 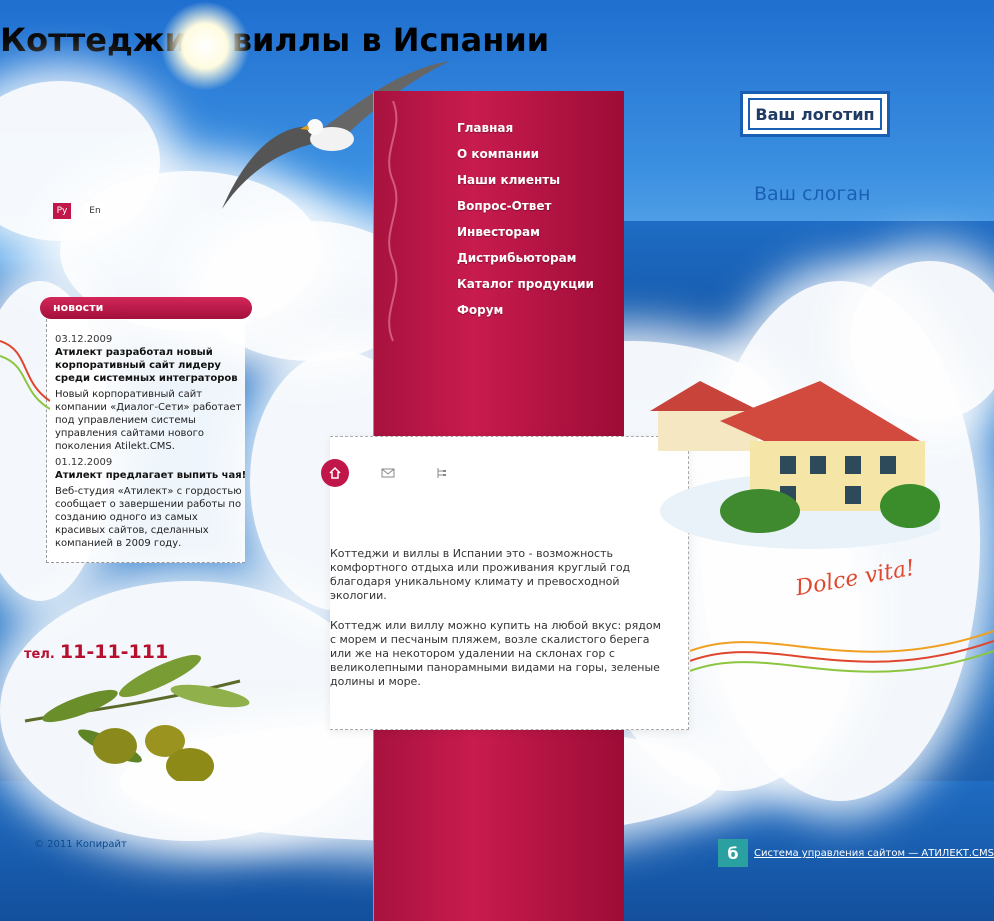 I want to click on nav-item-catalog: Каталог продукции, so click(x=525, y=286).